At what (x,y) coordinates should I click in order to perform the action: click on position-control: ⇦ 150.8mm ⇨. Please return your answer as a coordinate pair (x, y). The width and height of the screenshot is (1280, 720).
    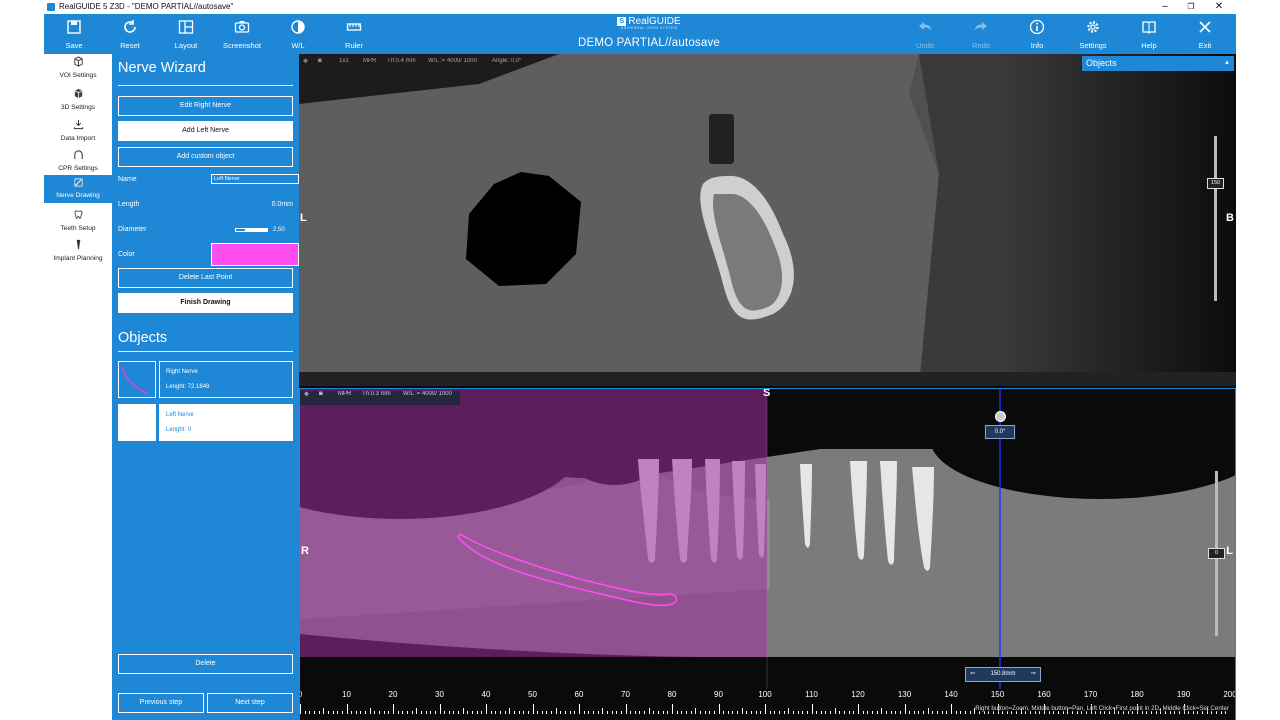
    Looking at the image, I should click on (1003, 674).